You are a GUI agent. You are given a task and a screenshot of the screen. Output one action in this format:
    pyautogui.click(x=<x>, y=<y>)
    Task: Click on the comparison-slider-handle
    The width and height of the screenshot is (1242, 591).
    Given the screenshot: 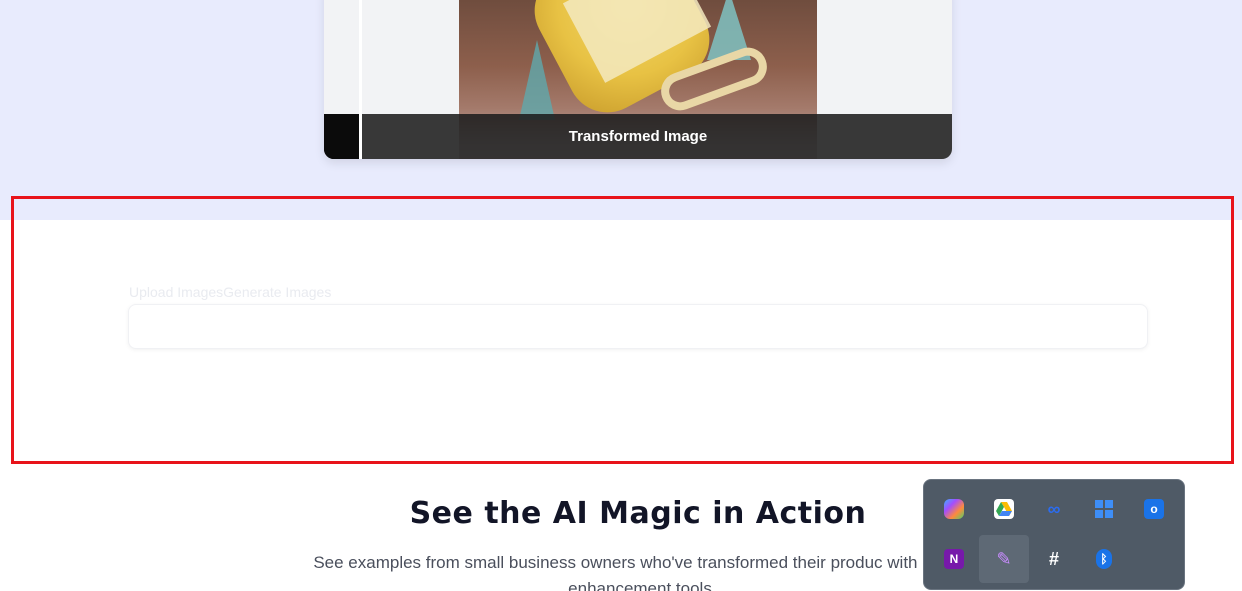 What is the action you would take?
    pyautogui.click(x=360, y=79)
    